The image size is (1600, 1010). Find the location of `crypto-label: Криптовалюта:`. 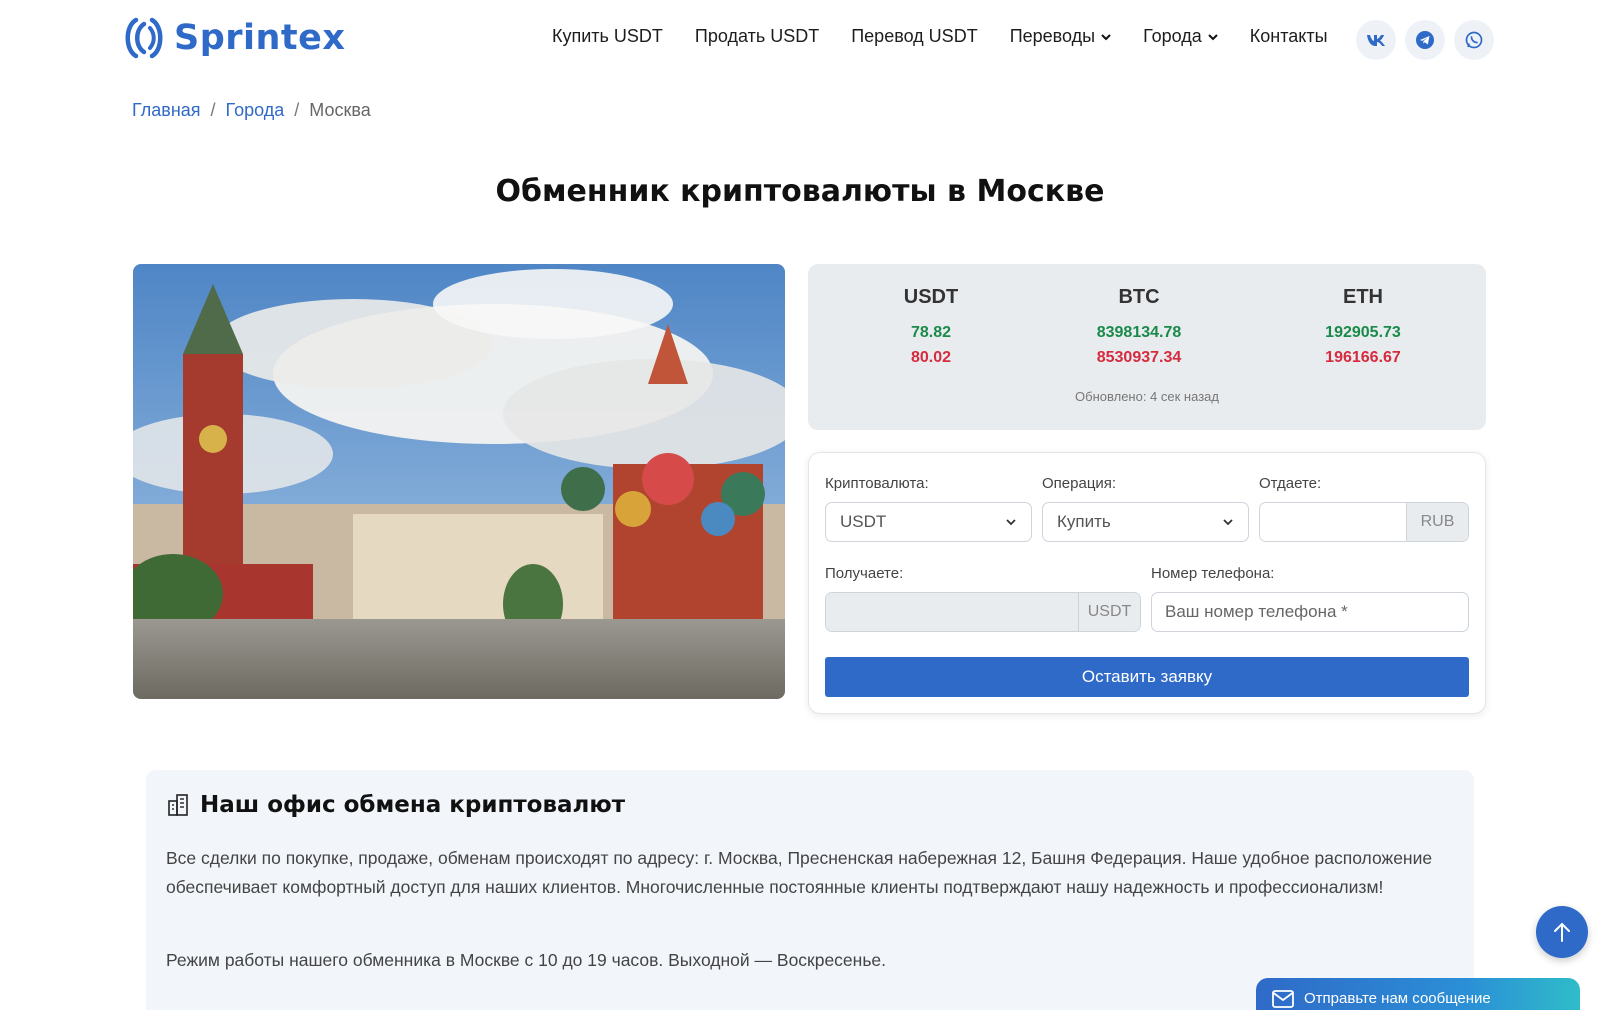

crypto-label: Криптовалюта: is located at coordinates (877, 483).